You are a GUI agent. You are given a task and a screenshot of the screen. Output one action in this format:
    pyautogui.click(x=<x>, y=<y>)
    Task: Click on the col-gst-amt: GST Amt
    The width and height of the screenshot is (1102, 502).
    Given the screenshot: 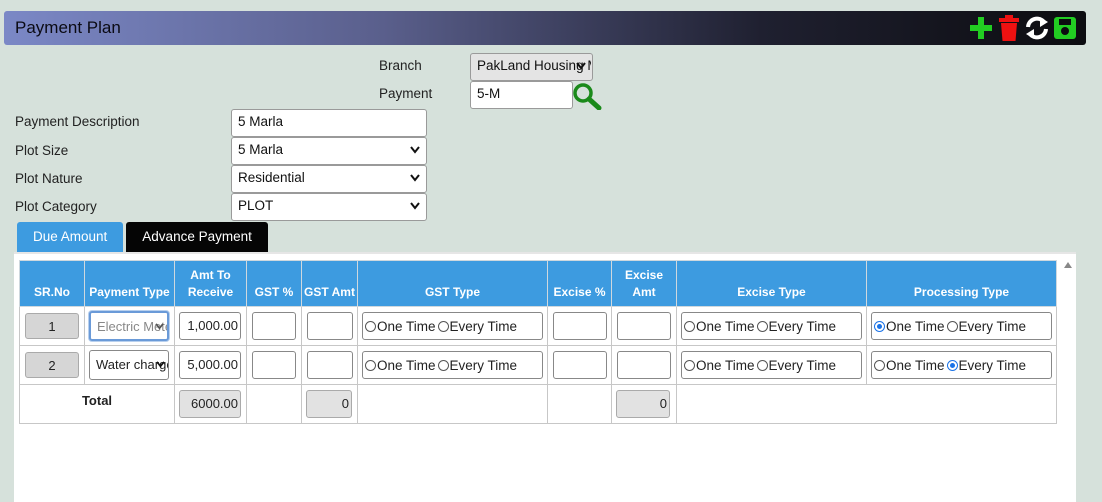 What is the action you would take?
    pyautogui.click(x=329, y=283)
    